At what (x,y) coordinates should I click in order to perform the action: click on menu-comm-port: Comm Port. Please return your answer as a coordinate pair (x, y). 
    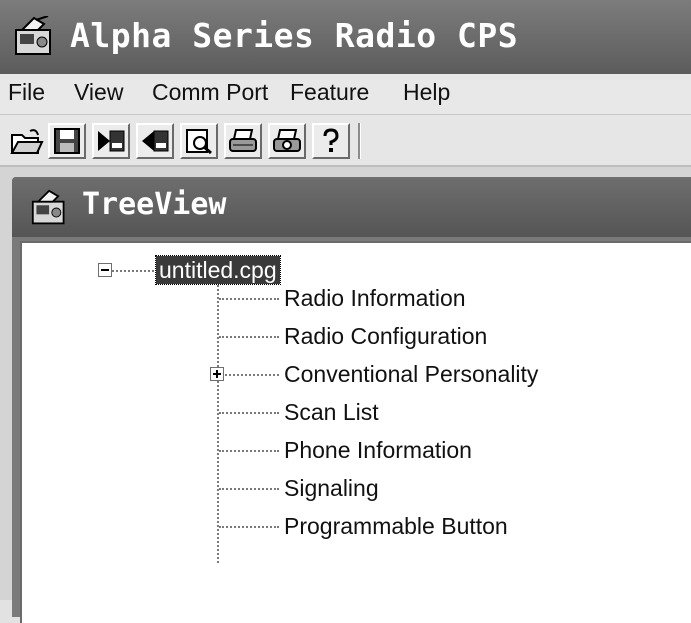
    Looking at the image, I should click on (210, 92).